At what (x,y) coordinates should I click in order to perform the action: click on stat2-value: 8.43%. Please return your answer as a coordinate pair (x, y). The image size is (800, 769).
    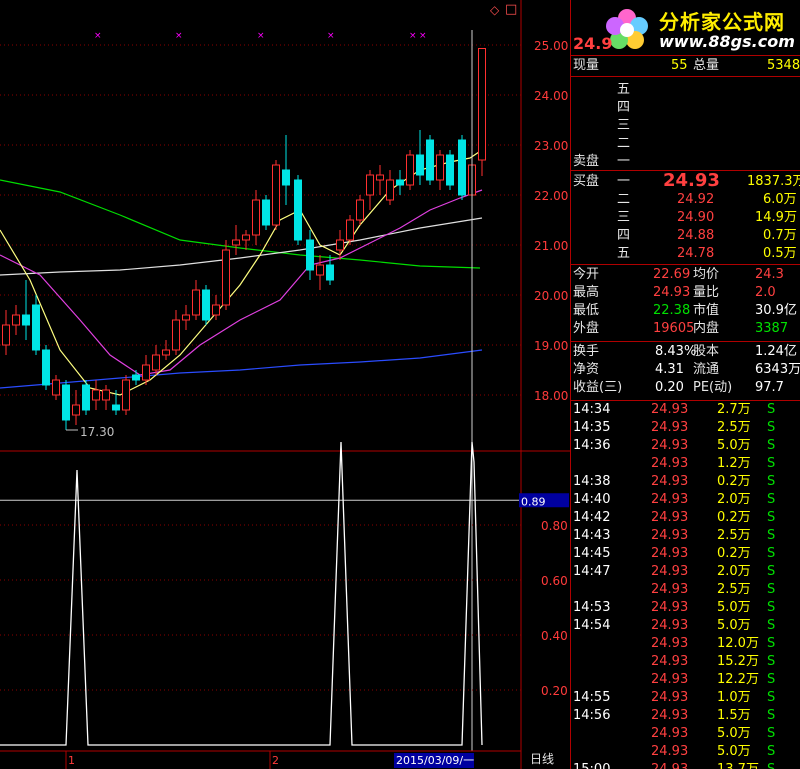
    Looking at the image, I should click on (676, 351).